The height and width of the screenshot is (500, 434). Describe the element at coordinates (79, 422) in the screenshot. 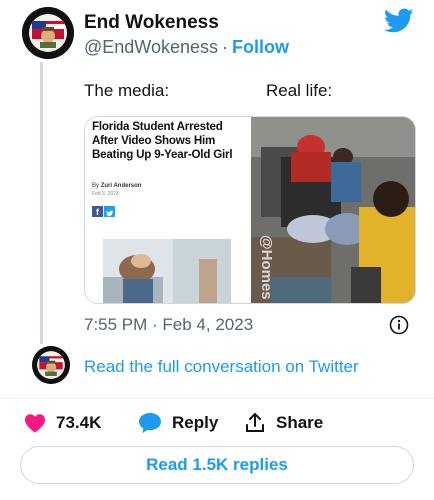

I see `like-count: 73.4K` at that location.